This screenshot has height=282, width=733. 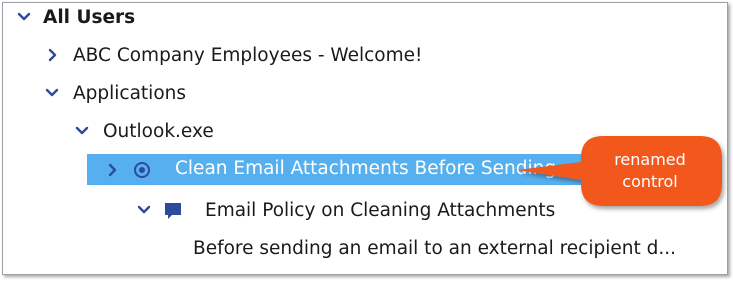 I want to click on callout-text: renamed control, so click(x=650, y=171).